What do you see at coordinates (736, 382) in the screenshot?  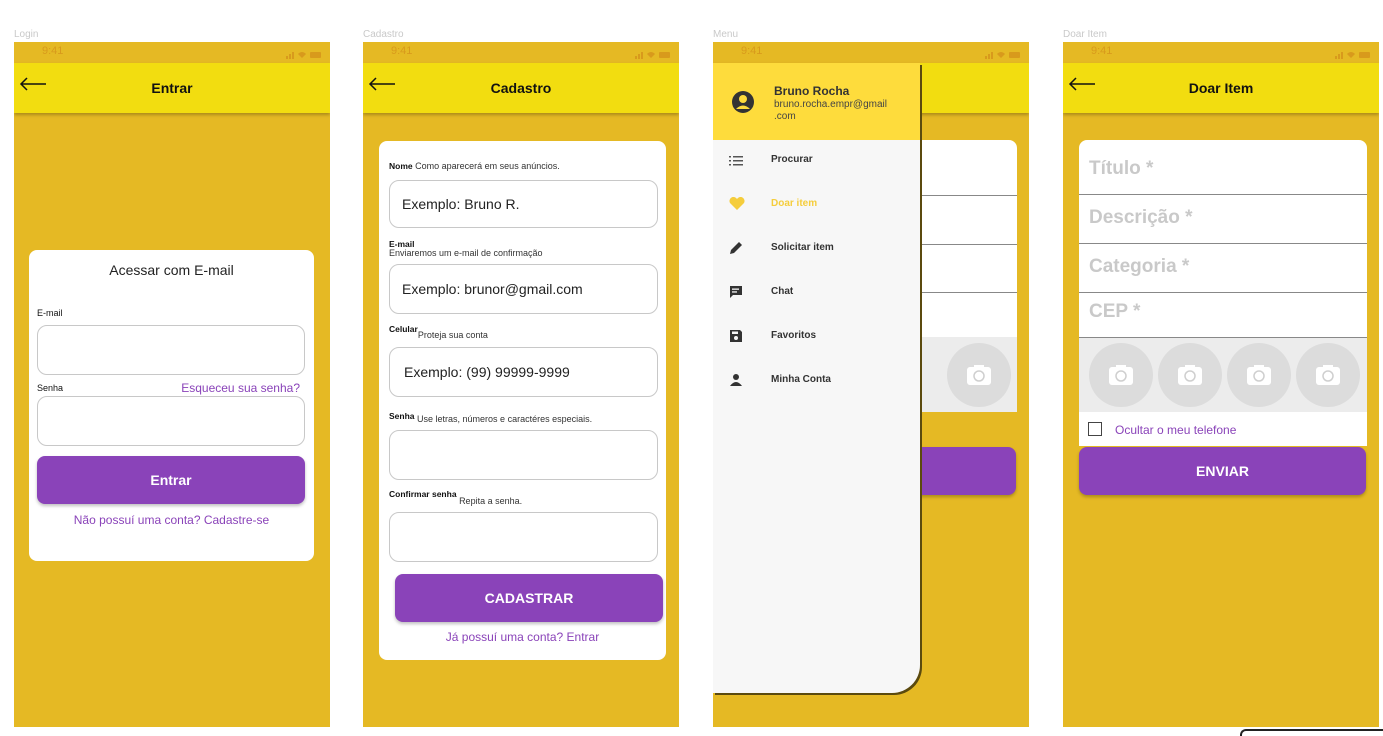 I see `person-icon` at bounding box center [736, 382].